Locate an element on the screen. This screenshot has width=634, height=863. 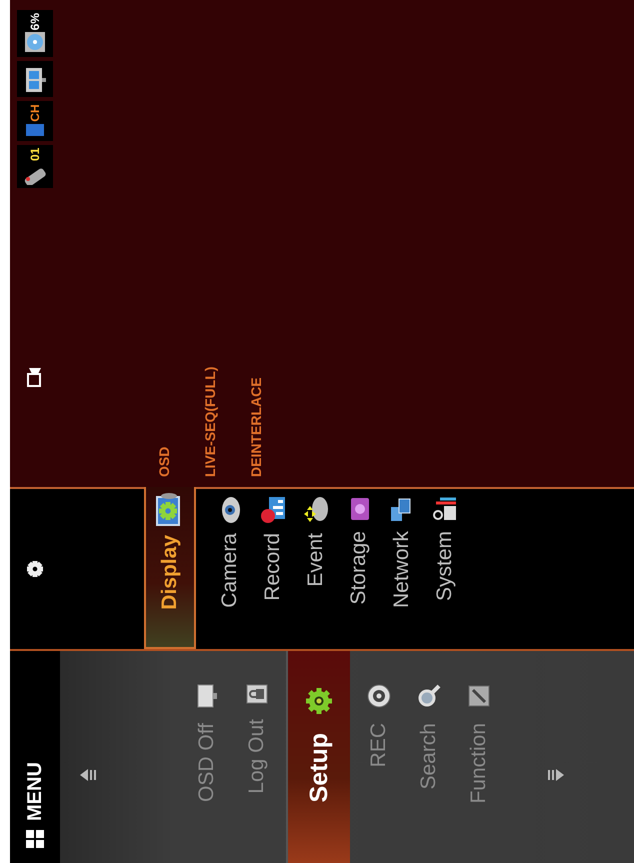
menu-item: Setup is located at coordinates (318, 757).